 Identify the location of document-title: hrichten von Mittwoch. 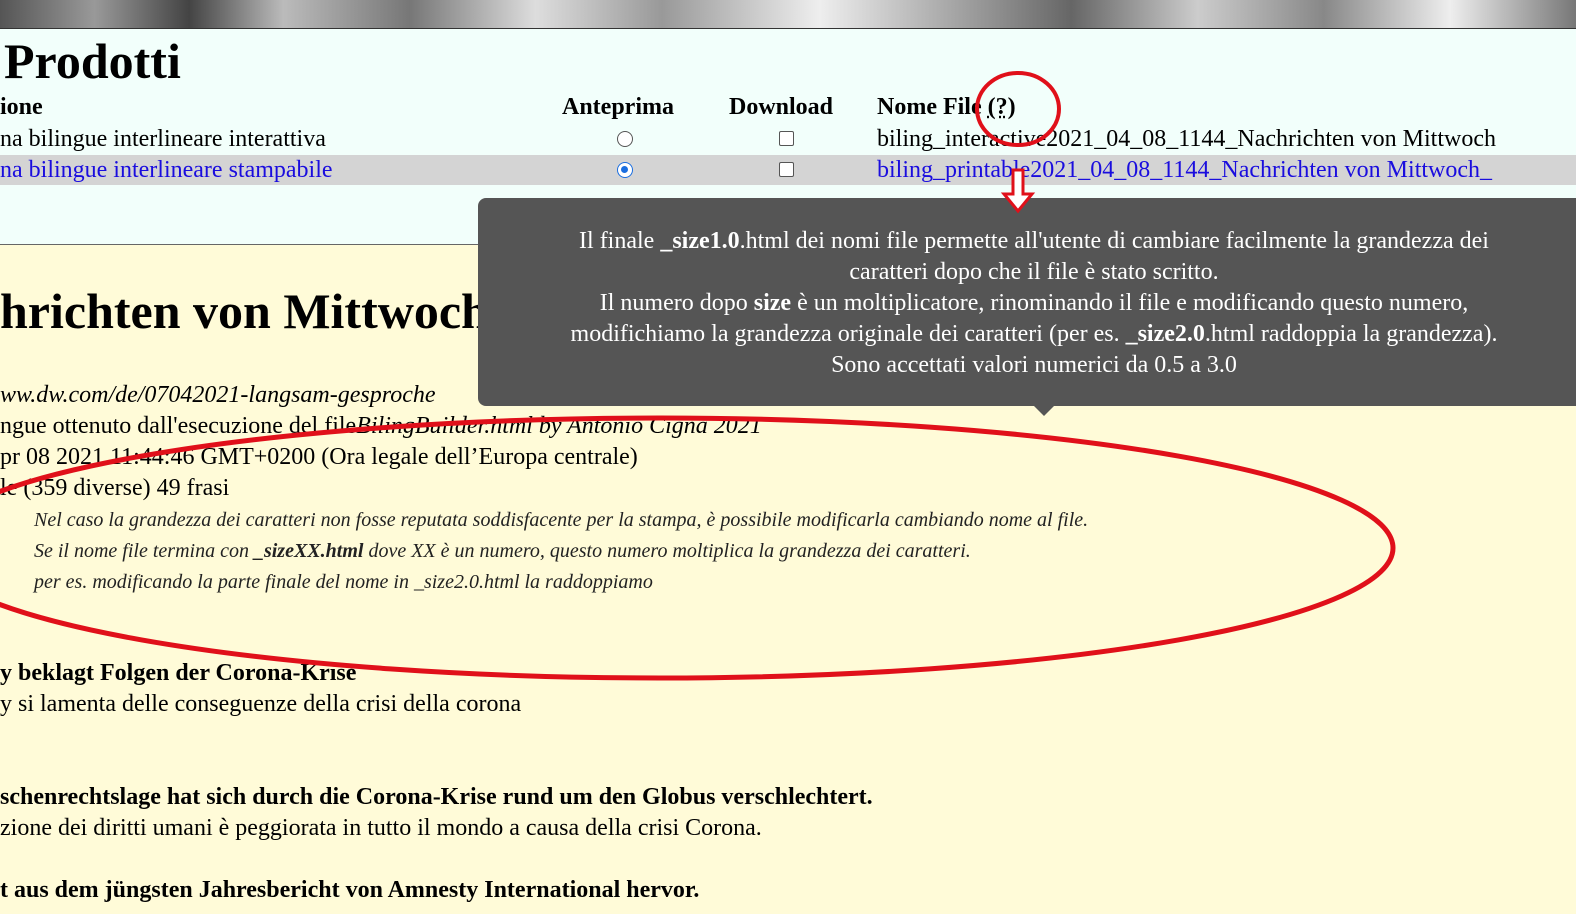
(244, 311).